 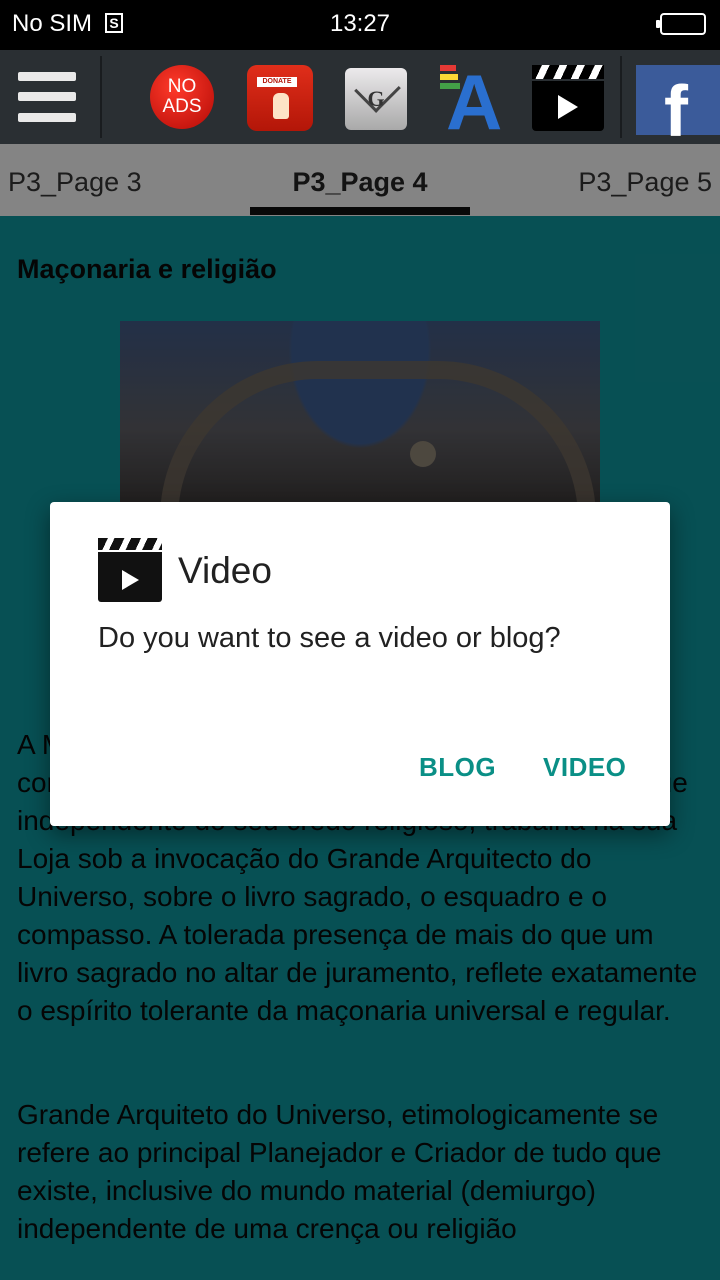 I want to click on freemasonry-button: G, so click(x=379, y=99).